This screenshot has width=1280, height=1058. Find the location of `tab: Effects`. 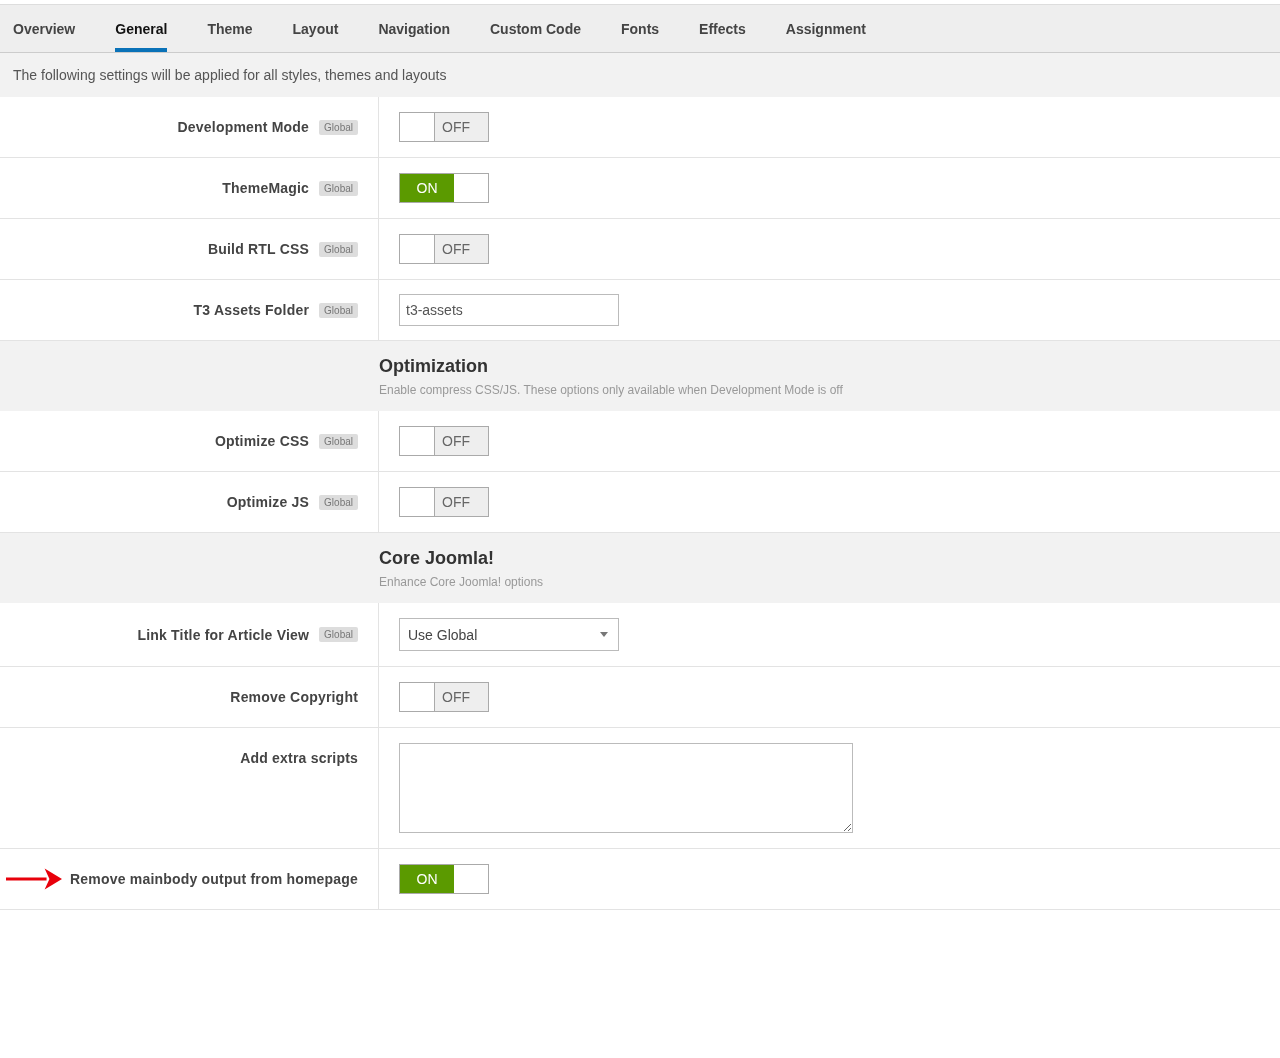

tab: Effects is located at coordinates (722, 28).